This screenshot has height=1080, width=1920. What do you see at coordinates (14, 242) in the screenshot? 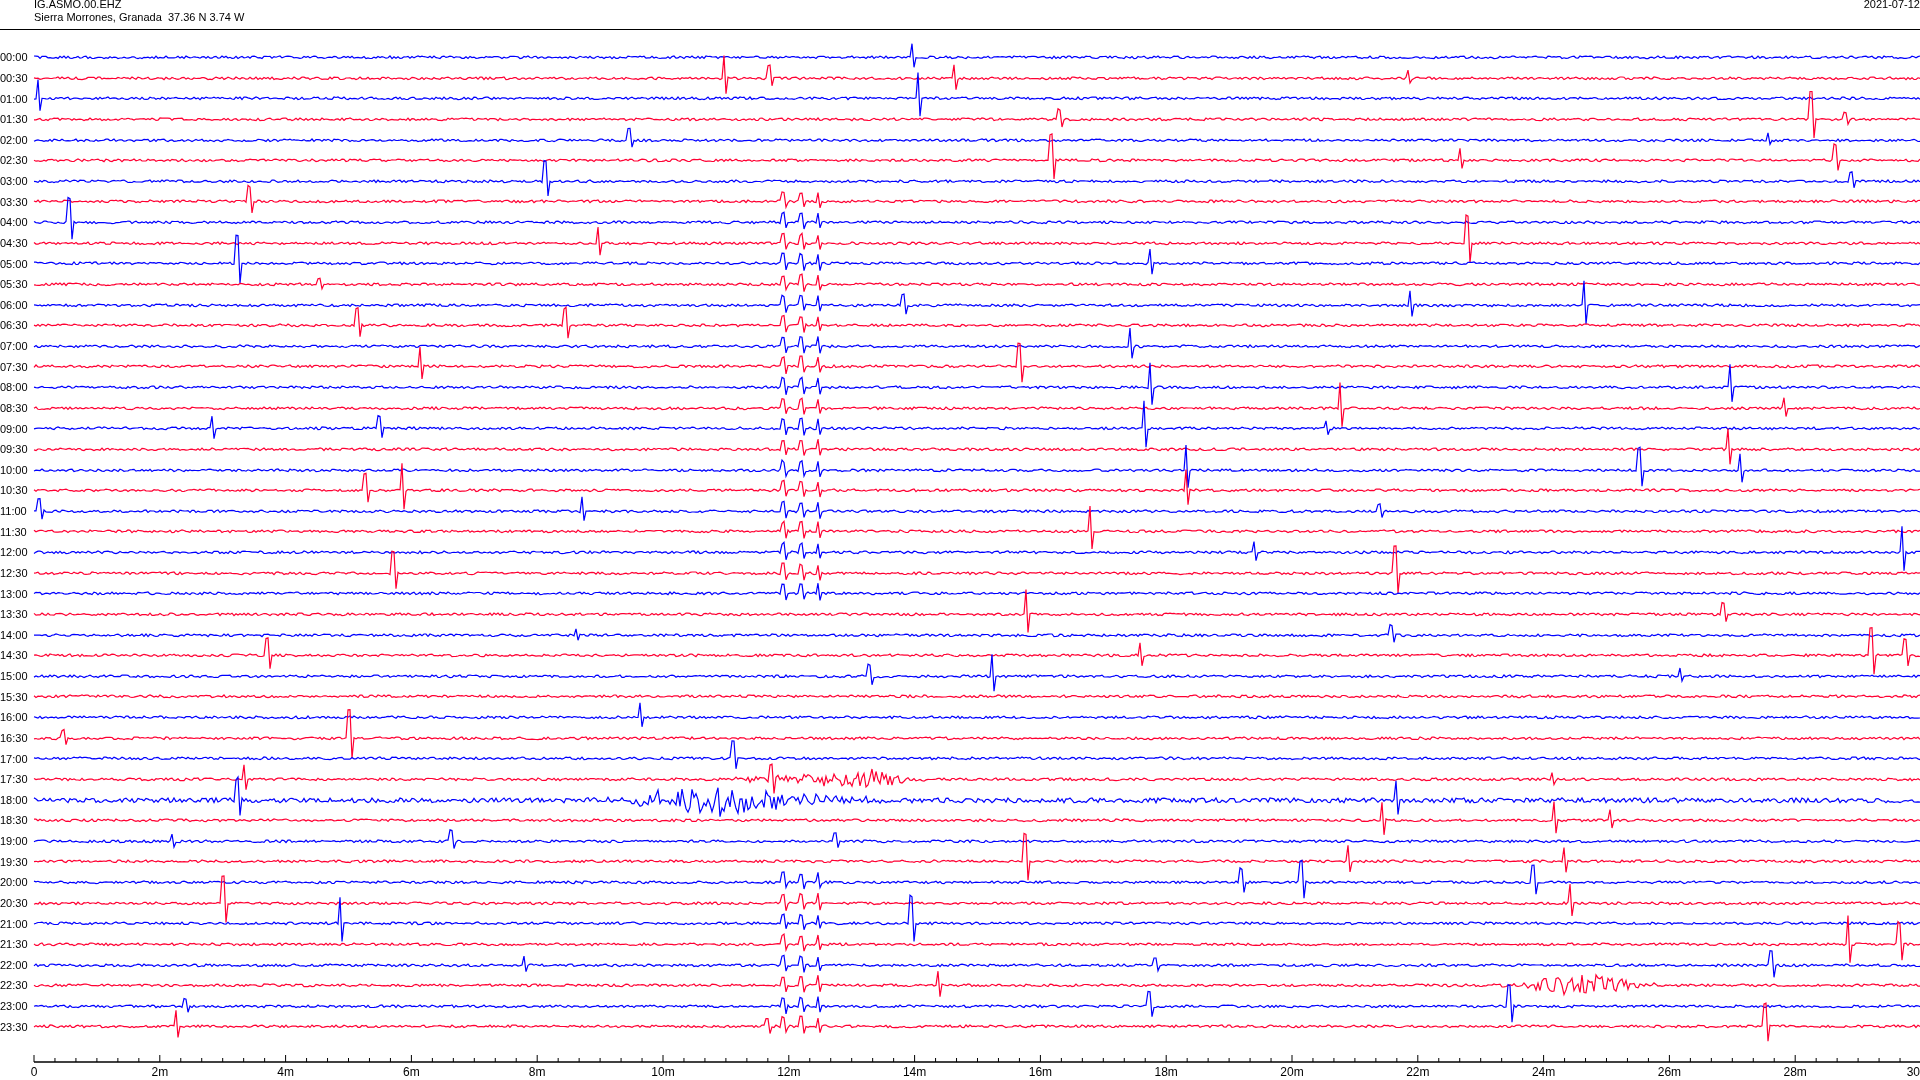
I see `time-label: 04:30` at bounding box center [14, 242].